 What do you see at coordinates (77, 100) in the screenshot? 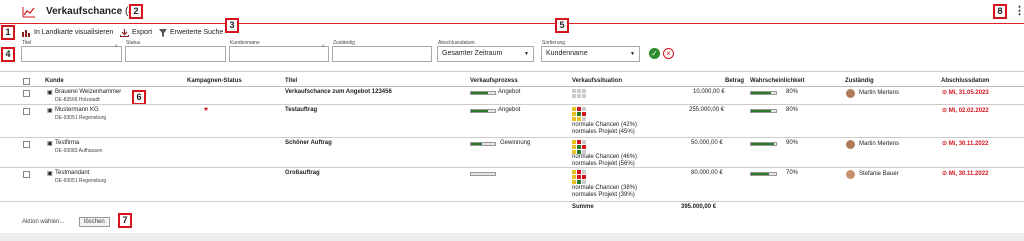
I see `row-ort: DE-83566 Holzstadt` at bounding box center [77, 100].